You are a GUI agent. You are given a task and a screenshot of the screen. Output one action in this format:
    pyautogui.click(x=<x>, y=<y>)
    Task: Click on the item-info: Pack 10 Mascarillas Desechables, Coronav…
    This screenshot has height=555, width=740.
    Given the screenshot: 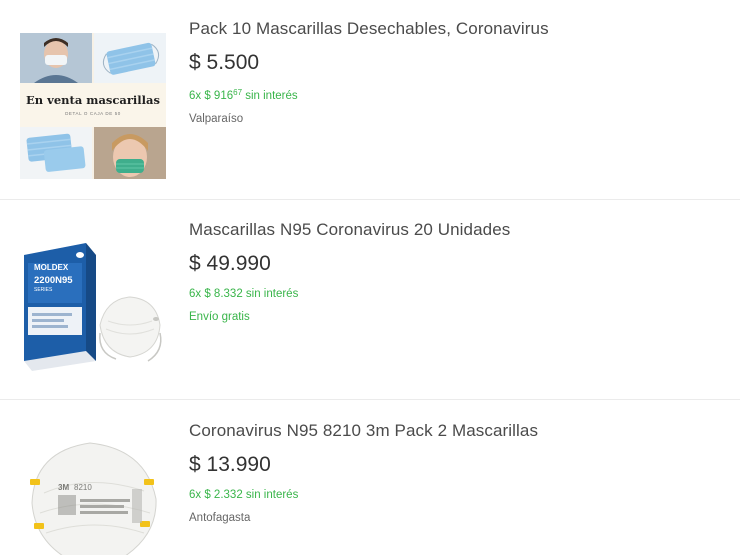 What is the action you would take?
    pyautogui.click(x=369, y=72)
    